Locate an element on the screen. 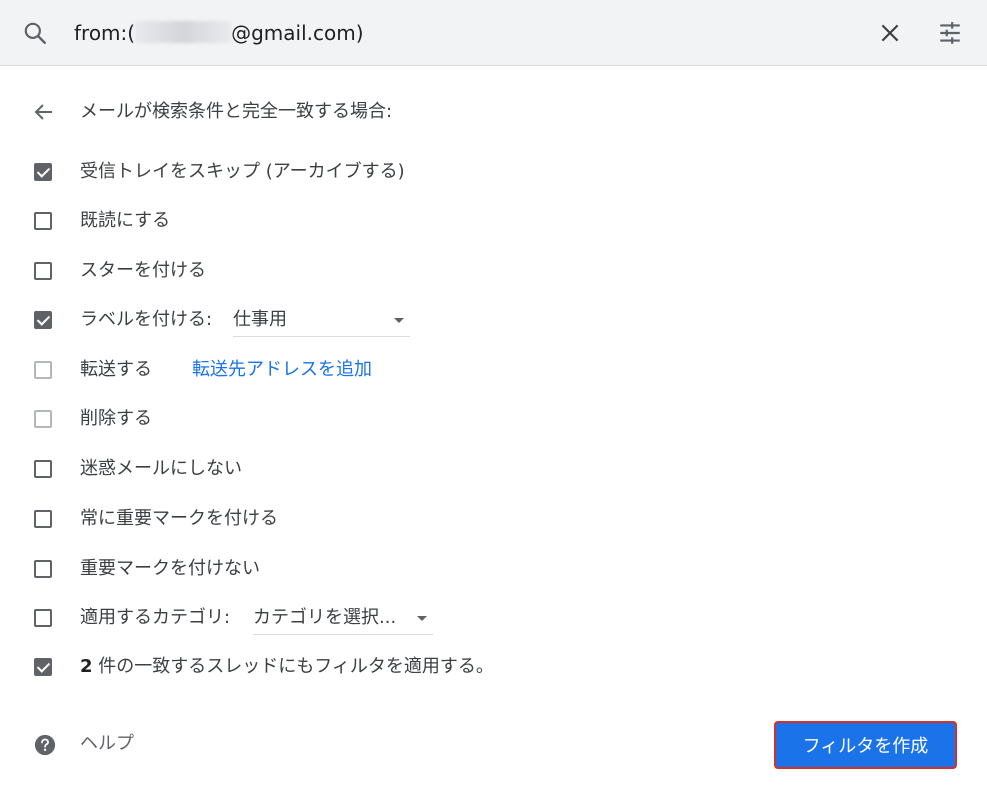  redacted-email is located at coordinates (183, 32).